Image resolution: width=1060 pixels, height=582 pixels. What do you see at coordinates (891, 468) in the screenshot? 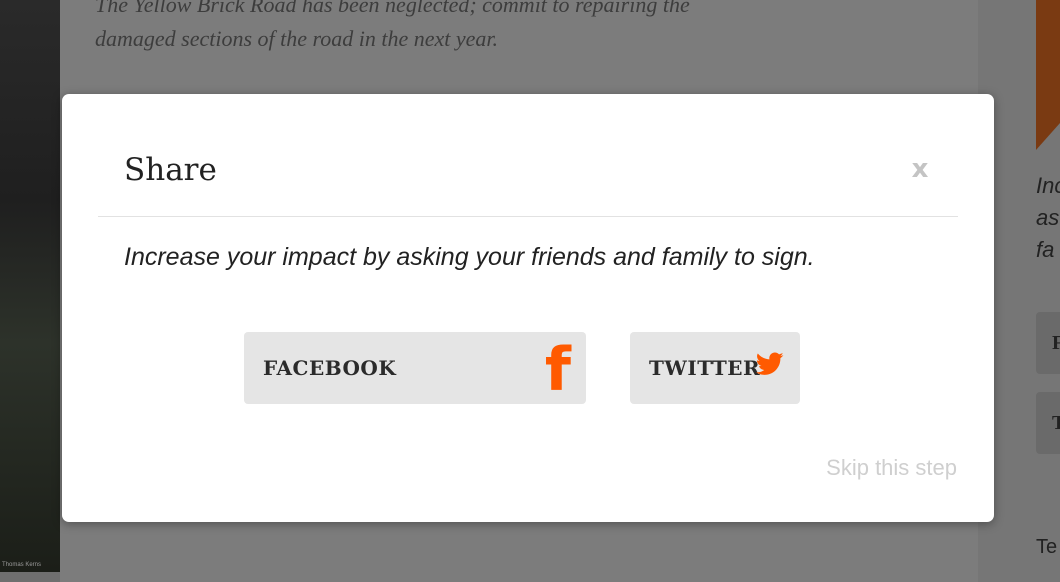
I see `skip-step-link: Skip this step` at bounding box center [891, 468].